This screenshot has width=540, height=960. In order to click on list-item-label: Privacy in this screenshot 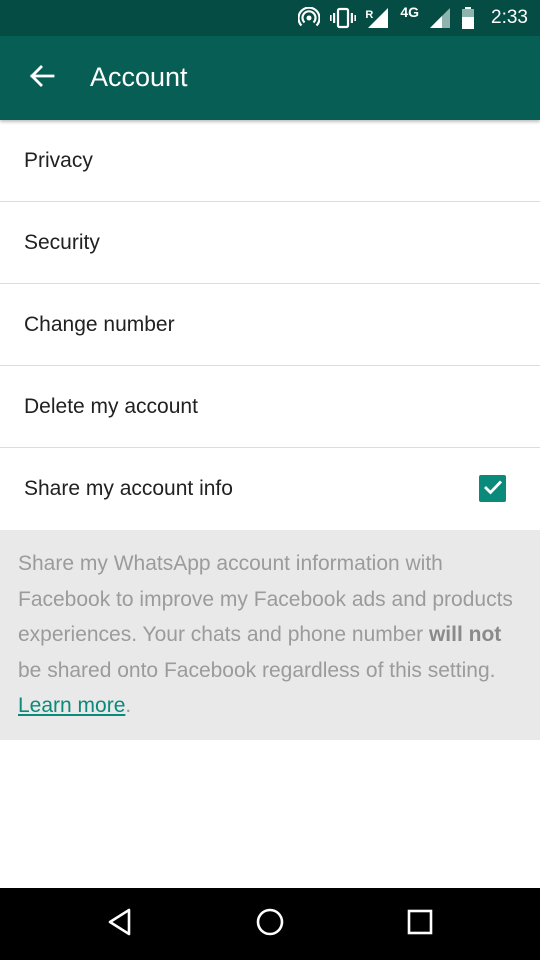, I will do `click(58, 160)`.